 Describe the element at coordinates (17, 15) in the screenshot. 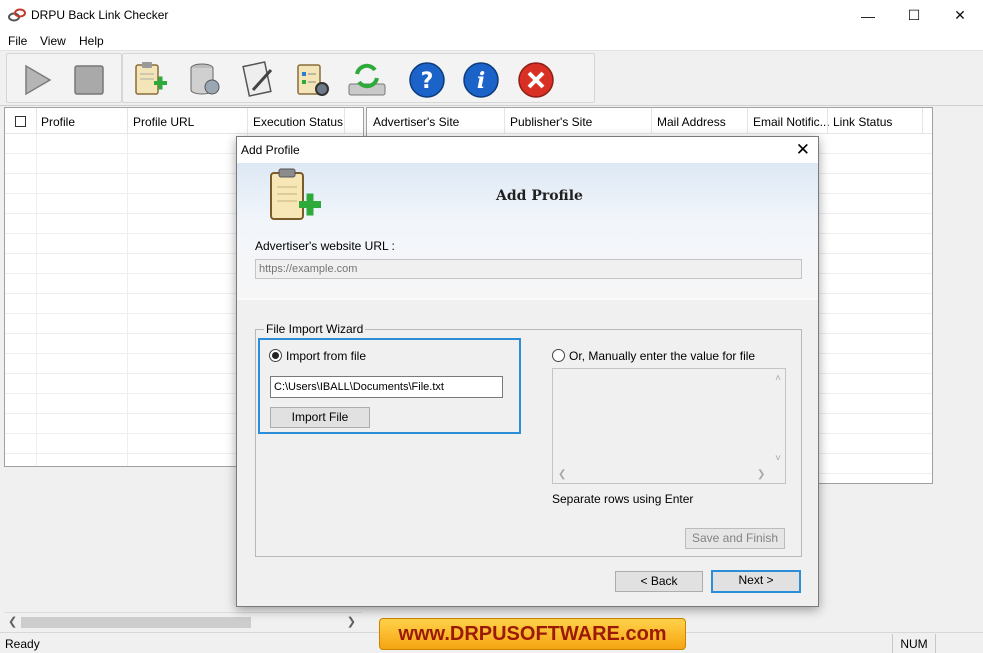

I see `app-logo-icon` at that location.